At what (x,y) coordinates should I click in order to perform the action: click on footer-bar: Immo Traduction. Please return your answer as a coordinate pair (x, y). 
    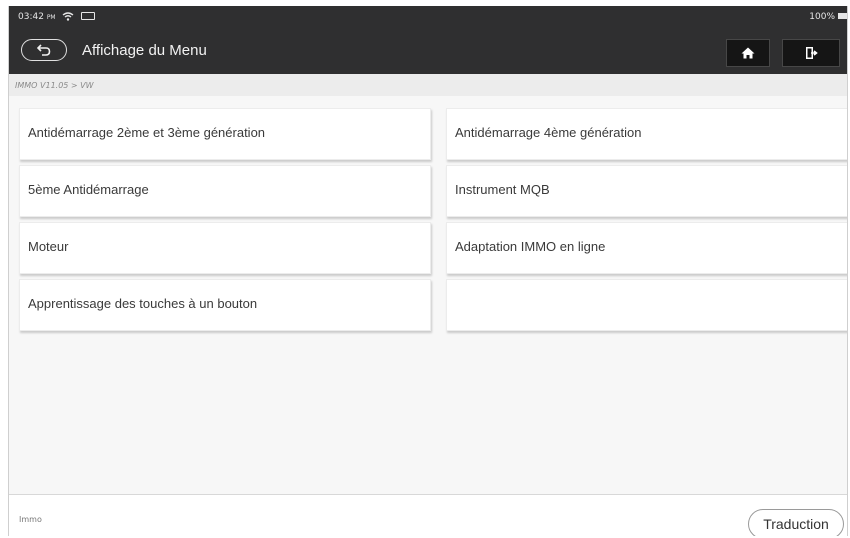
    Looking at the image, I should click on (428, 515).